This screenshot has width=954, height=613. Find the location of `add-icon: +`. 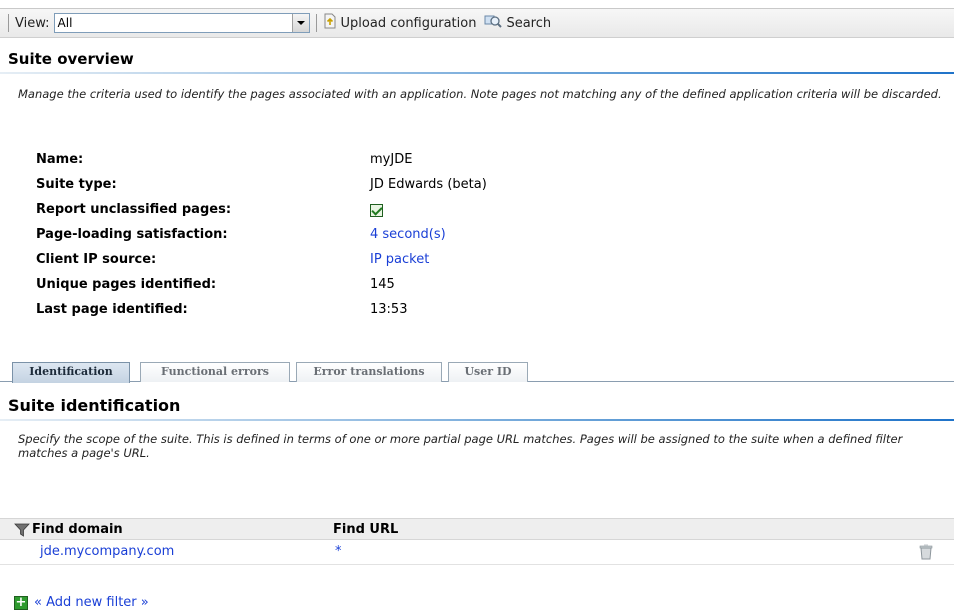

add-icon: + is located at coordinates (21, 602).